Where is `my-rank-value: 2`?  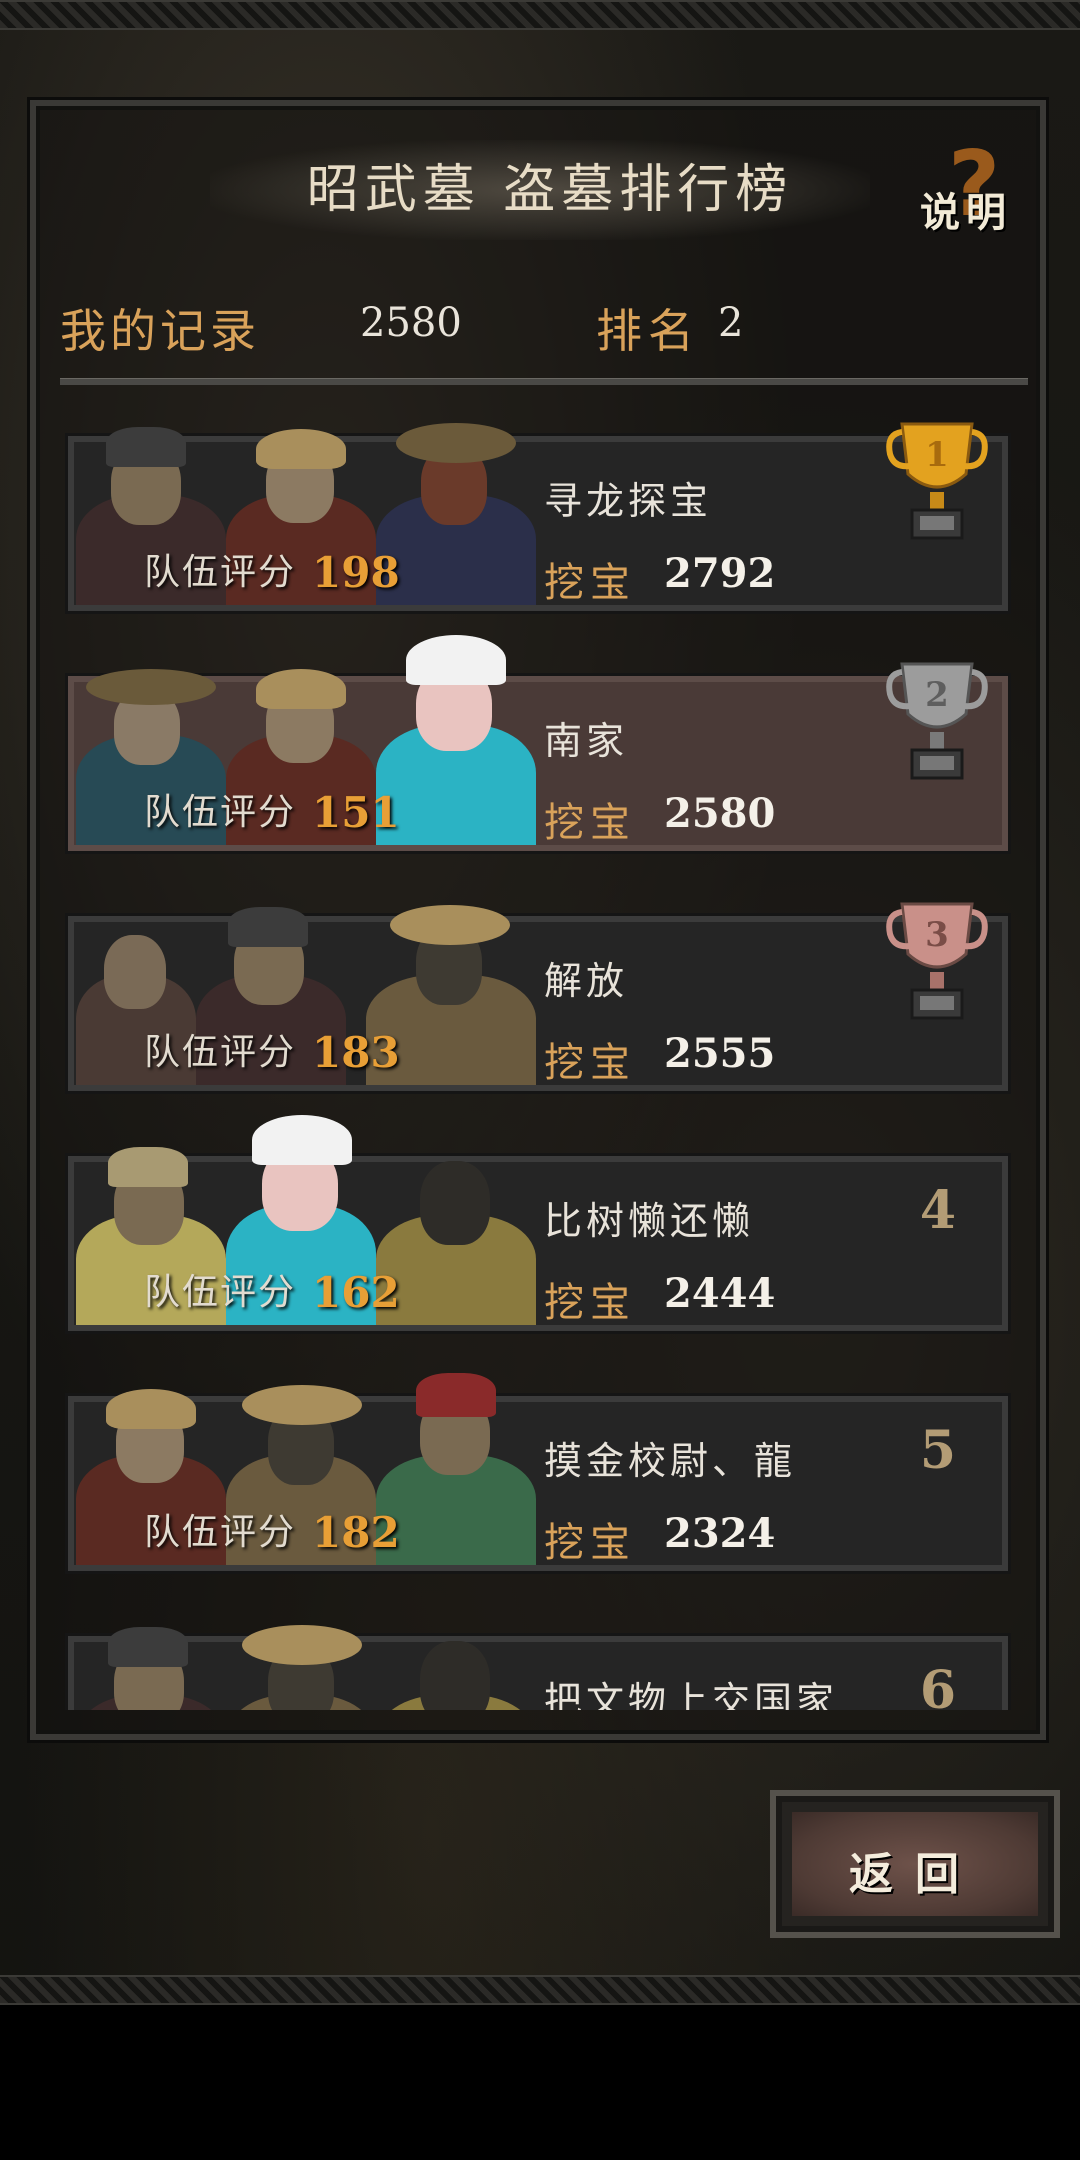 my-rank-value: 2 is located at coordinates (731, 323).